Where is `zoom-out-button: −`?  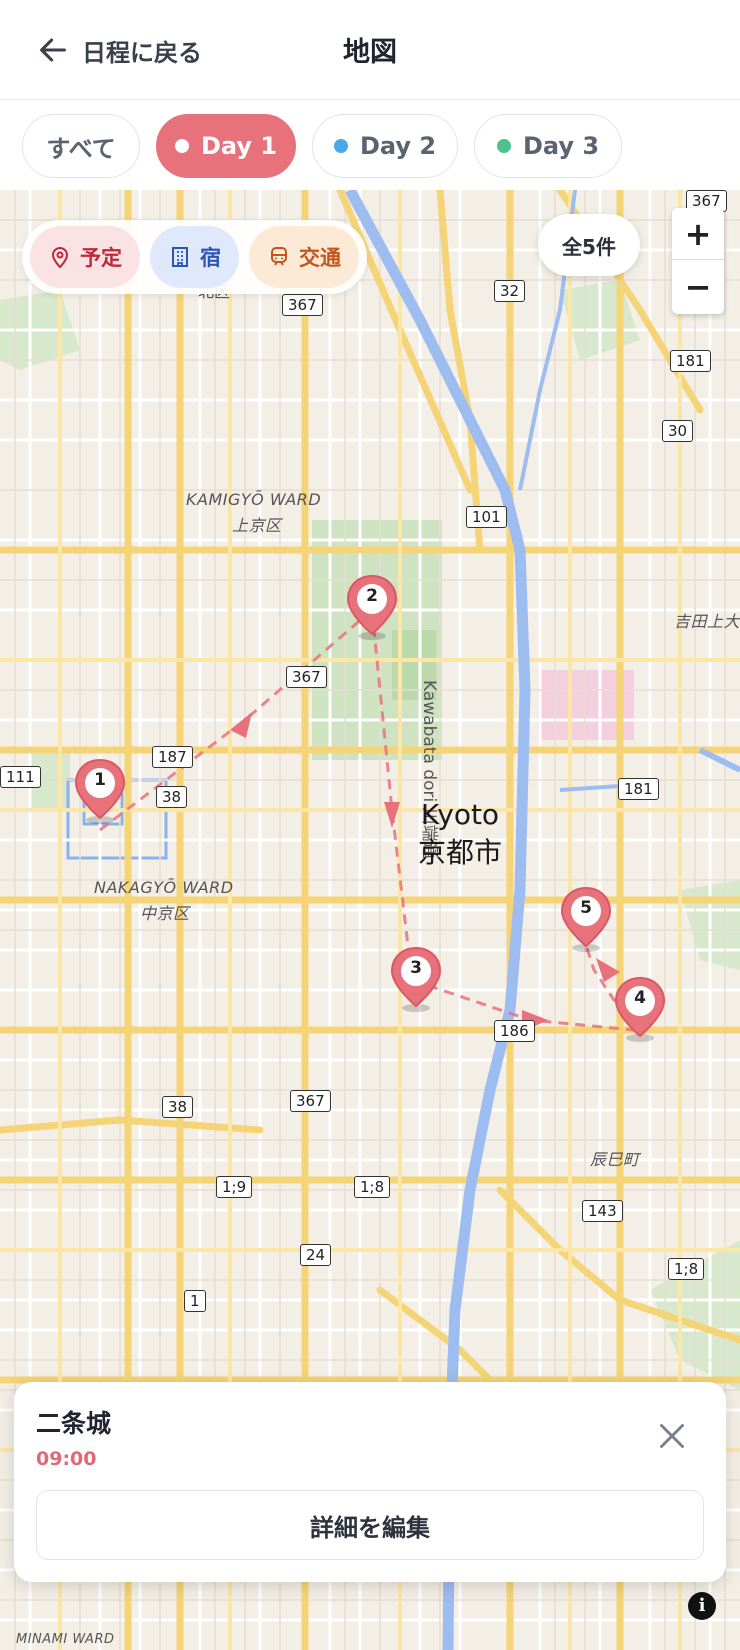
zoom-out-button: − is located at coordinates (698, 287).